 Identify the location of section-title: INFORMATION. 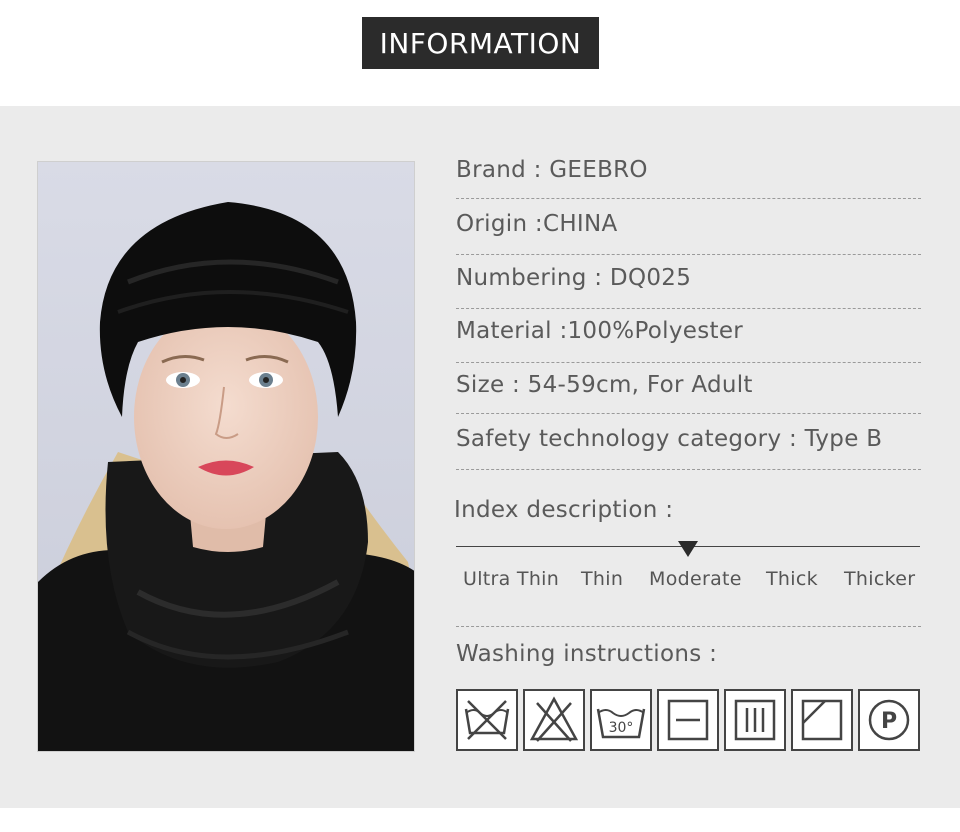
(480, 43).